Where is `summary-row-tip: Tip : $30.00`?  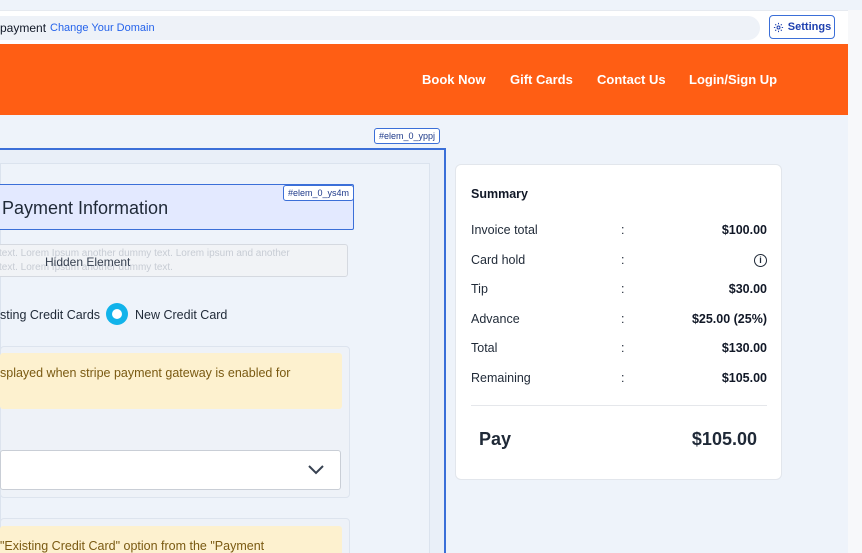
summary-row-tip: Tip : $30.00 is located at coordinates (619, 291).